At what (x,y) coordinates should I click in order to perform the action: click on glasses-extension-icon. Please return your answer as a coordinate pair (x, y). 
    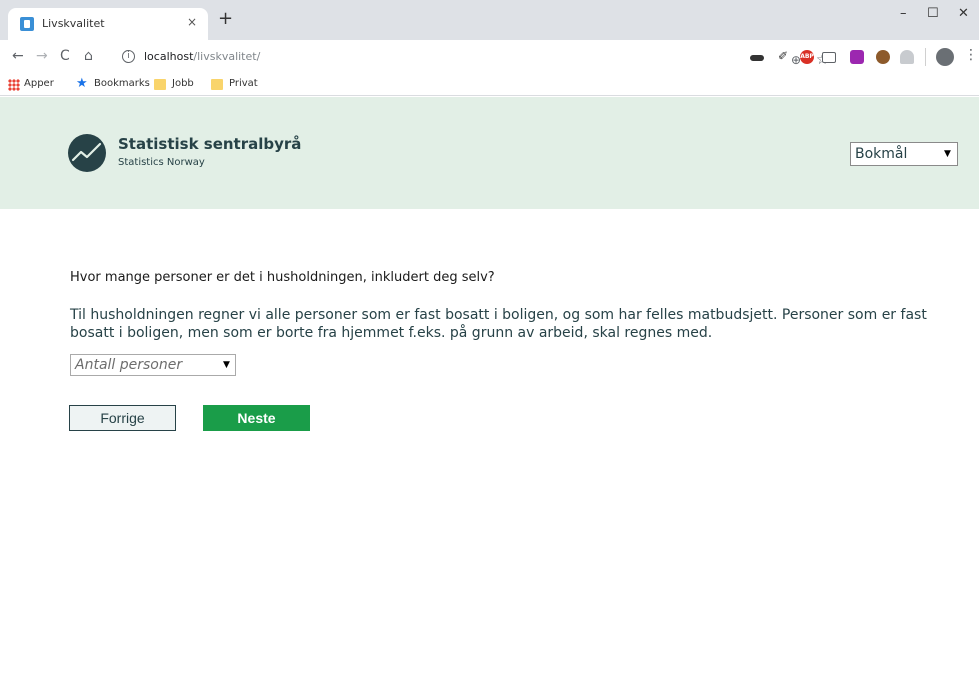
    Looking at the image, I should click on (757, 58).